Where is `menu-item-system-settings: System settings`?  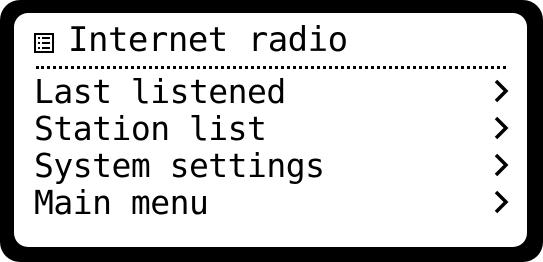
menu-item-system-settings: System settings is located at coordinates (270, 165).